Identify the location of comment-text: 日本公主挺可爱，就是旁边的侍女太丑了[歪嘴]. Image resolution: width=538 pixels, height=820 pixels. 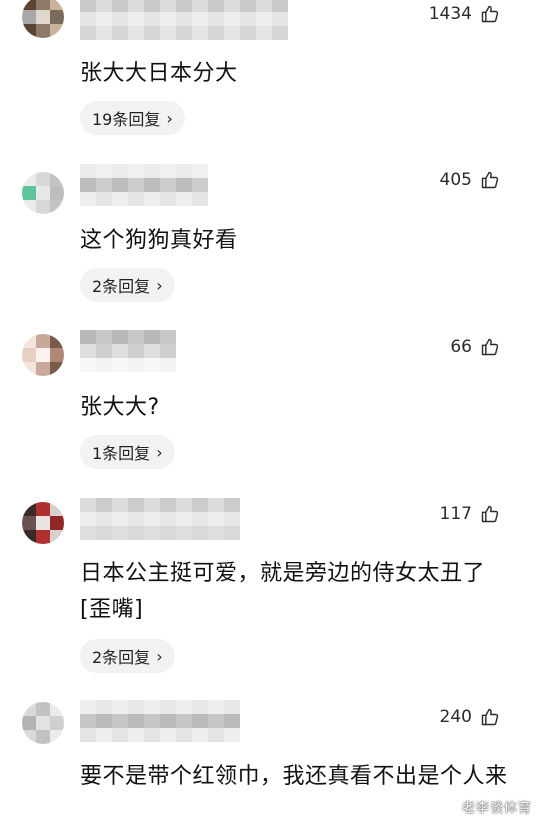
(283, 591).